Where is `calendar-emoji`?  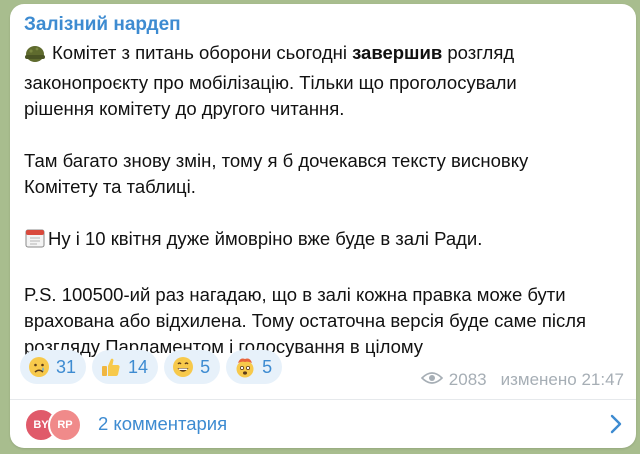
calendar-emoji is located at coordinates (35, 241).